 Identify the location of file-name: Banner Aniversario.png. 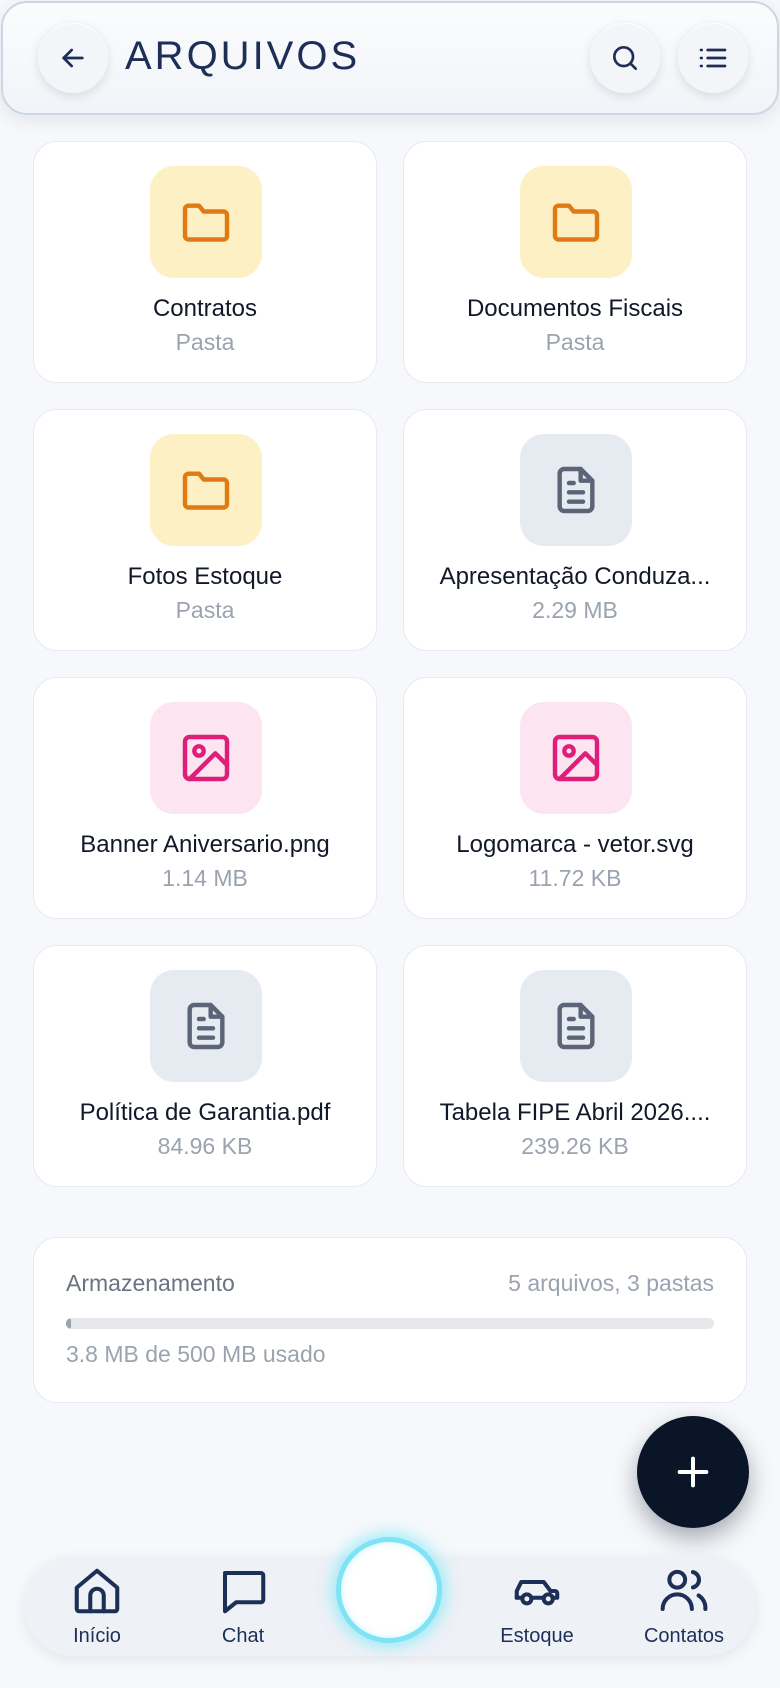
(205, 844).